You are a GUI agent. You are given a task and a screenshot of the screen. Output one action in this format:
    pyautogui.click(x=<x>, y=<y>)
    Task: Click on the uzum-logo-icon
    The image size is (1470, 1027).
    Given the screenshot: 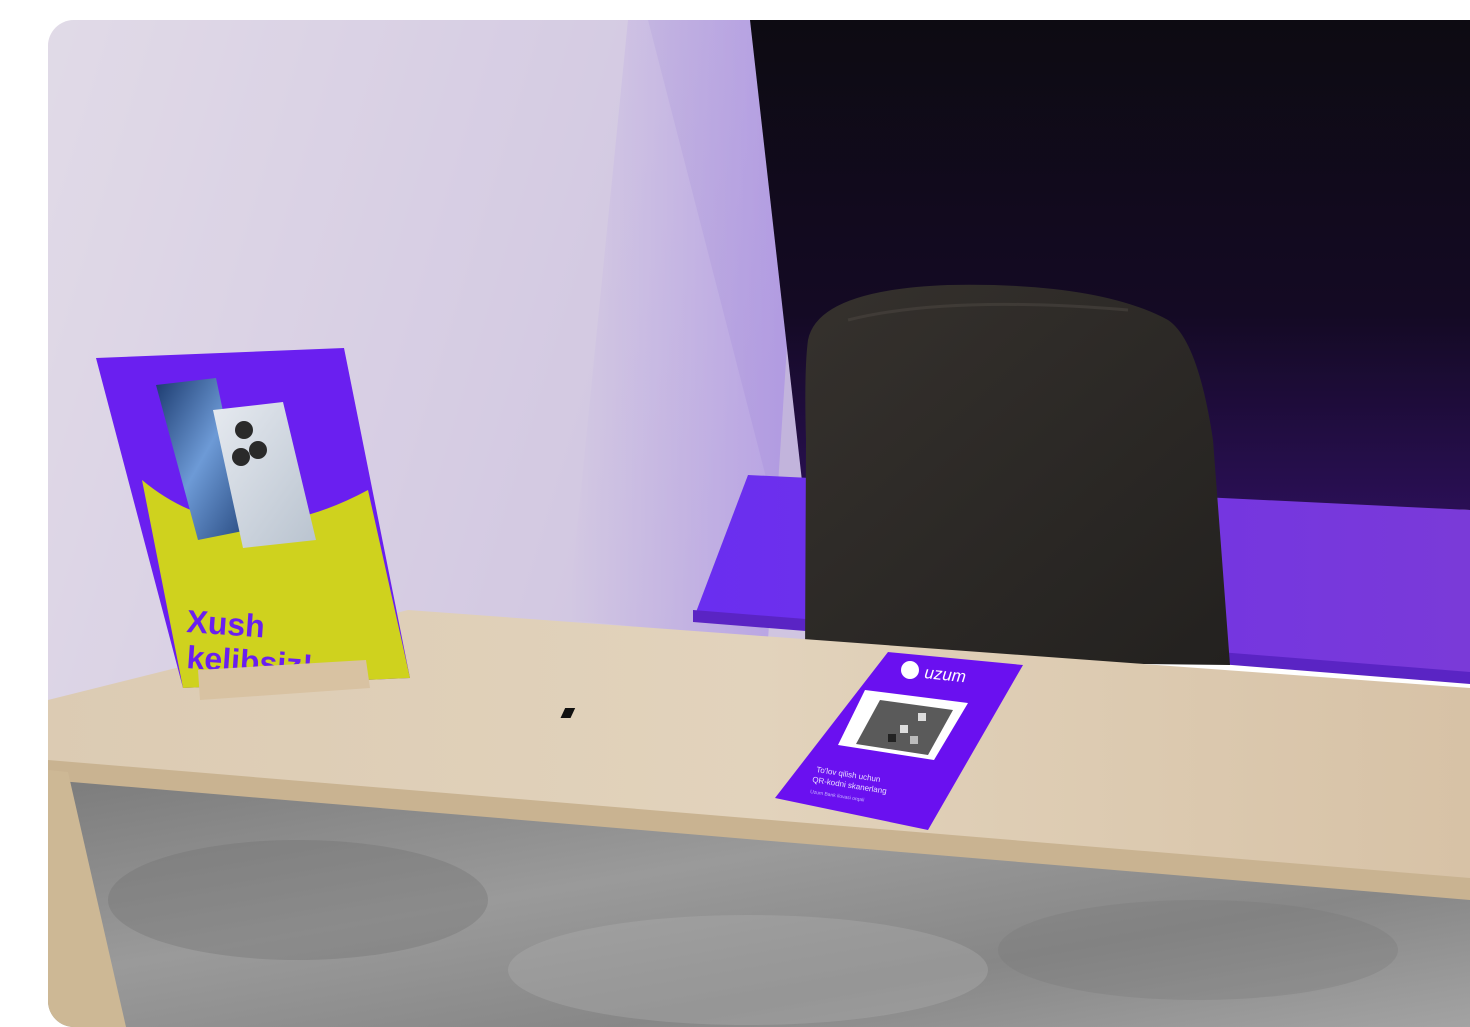 What is the action you would take?
    pyautogui.click(x=910, y=670)
    